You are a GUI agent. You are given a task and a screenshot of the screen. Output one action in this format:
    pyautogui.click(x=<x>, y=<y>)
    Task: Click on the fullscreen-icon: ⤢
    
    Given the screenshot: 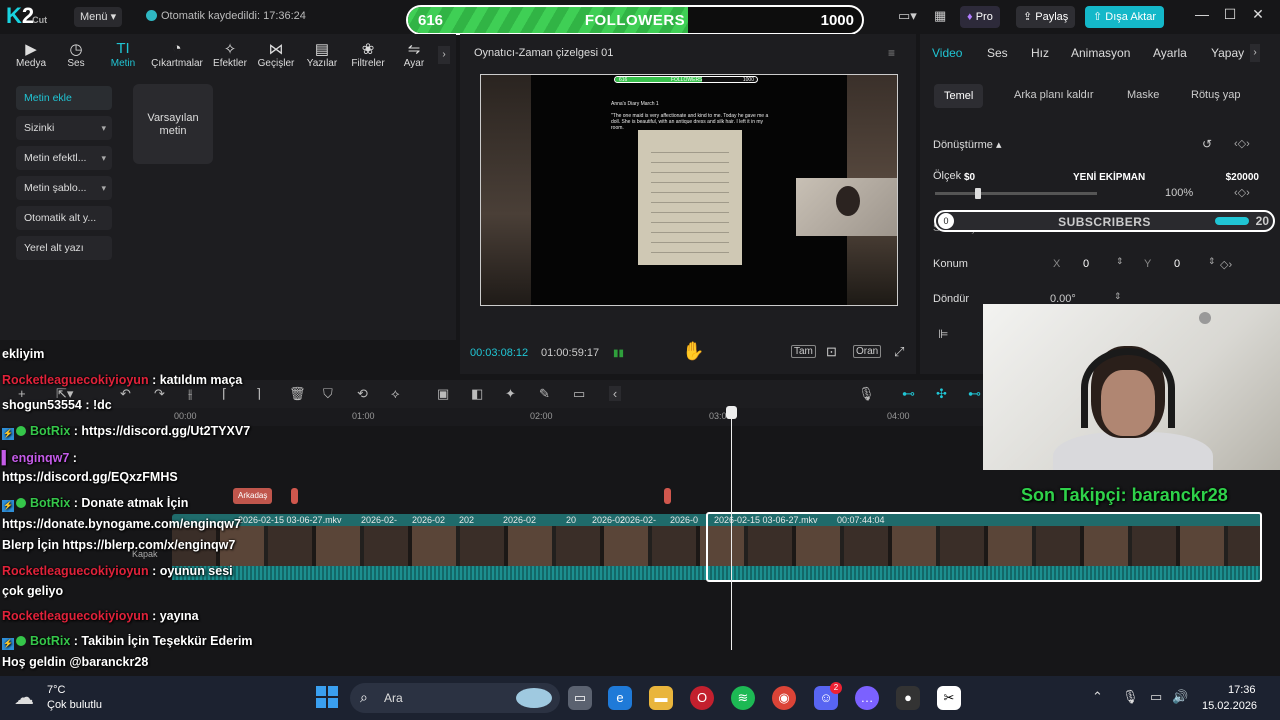 What is the action you would take?
    pyautogui.click(x=899, y=352)
    